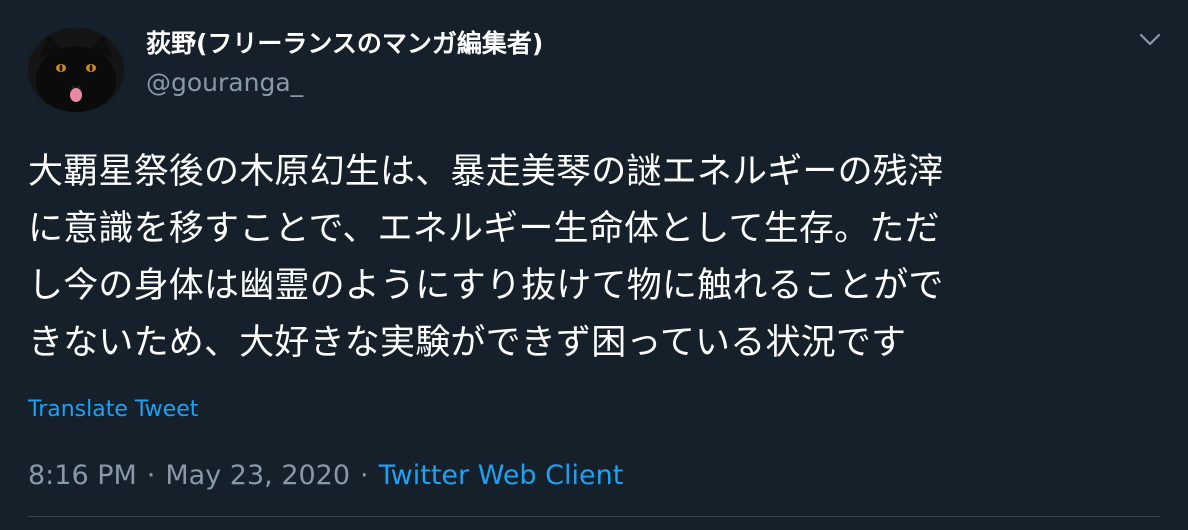 The width and height of the screenshot is (1188, 530). I want to click on chevron-down-icon, so click(1150, 39).